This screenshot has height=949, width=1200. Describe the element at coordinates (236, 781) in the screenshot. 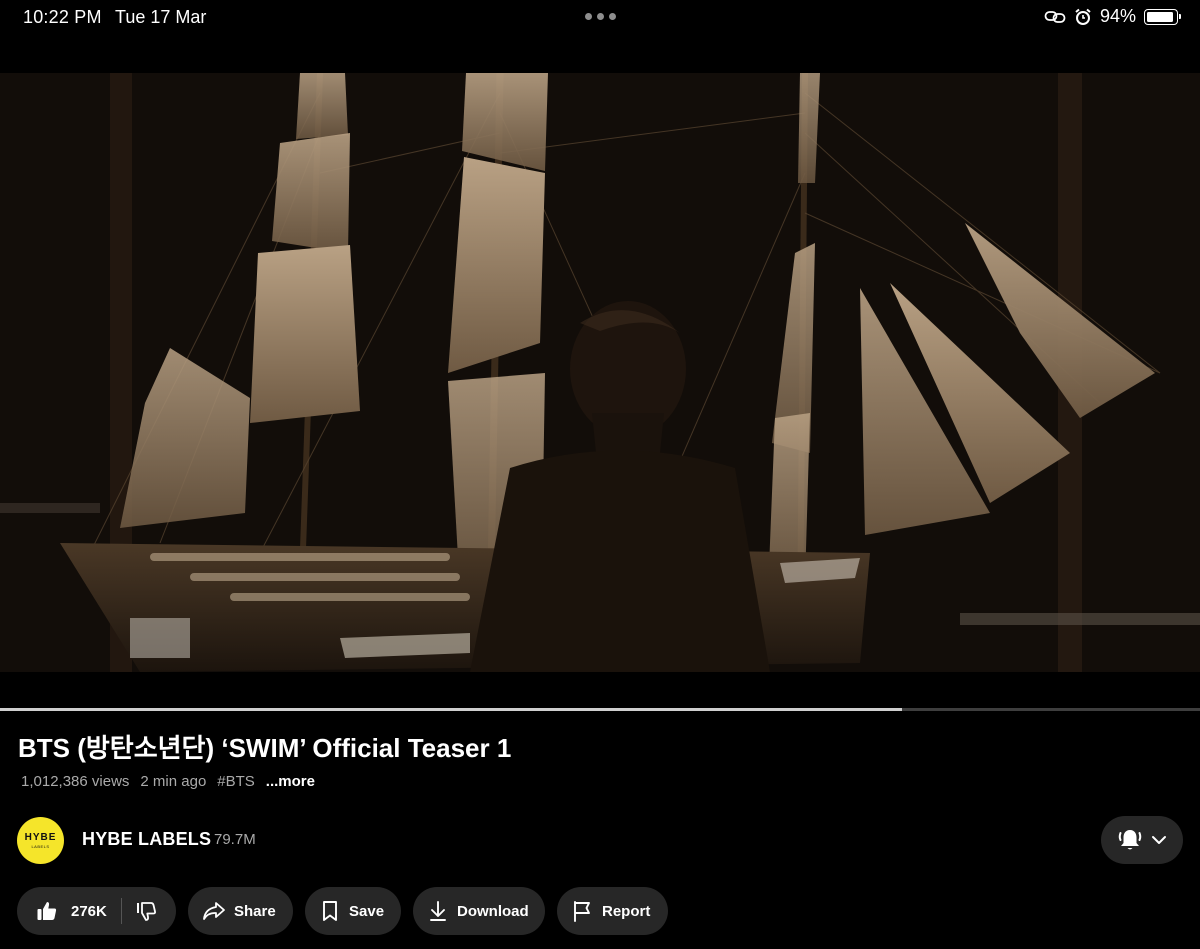

I see `hashtag-link: #BTS` at that location.